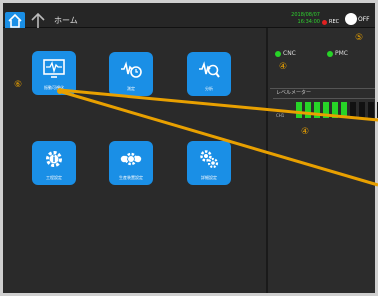  What do you see at coordinates (305, 15) in the screenshot?
I see `date-text: 2018/08/07` at bounding box center [305, 15].